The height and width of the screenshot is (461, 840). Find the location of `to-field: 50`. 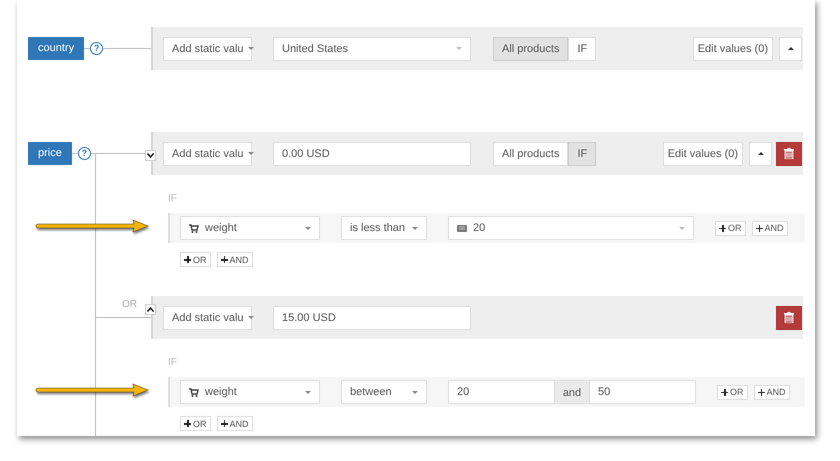

to-field: 50 is located at coordinates (642, 392).